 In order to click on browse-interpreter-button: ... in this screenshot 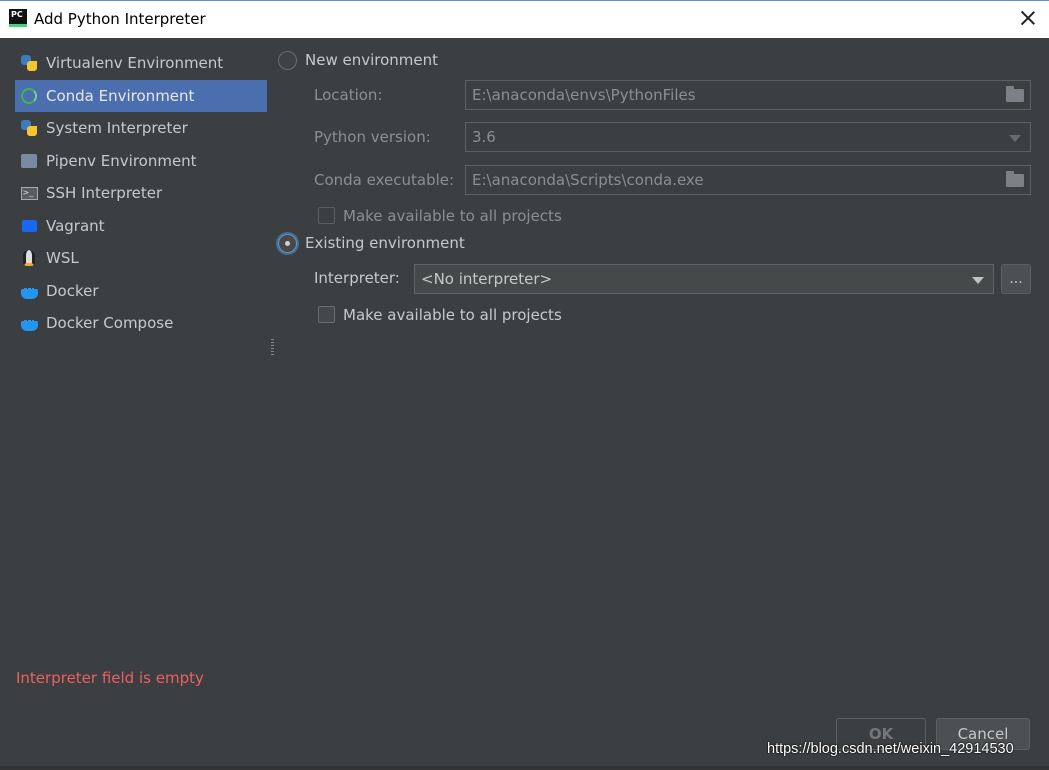, I will do `click(1016, 279)`.